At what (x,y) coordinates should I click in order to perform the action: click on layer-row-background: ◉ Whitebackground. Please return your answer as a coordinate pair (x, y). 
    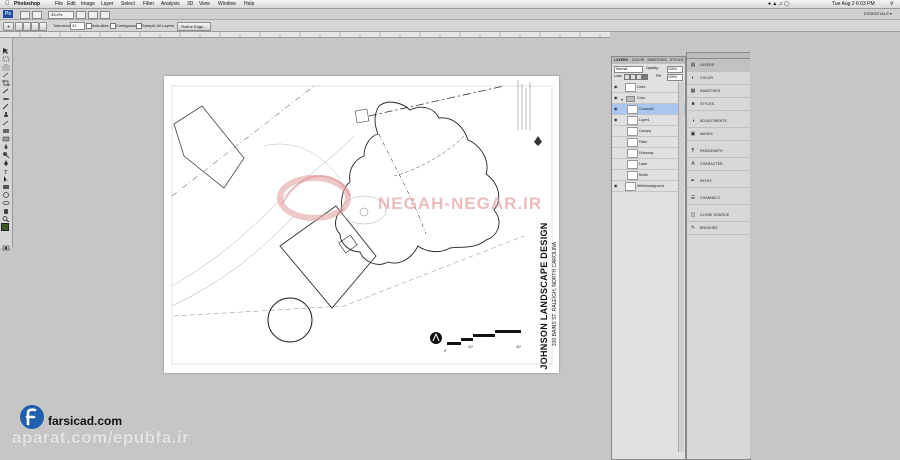
    Looking at the image, I should click on (648, 186).